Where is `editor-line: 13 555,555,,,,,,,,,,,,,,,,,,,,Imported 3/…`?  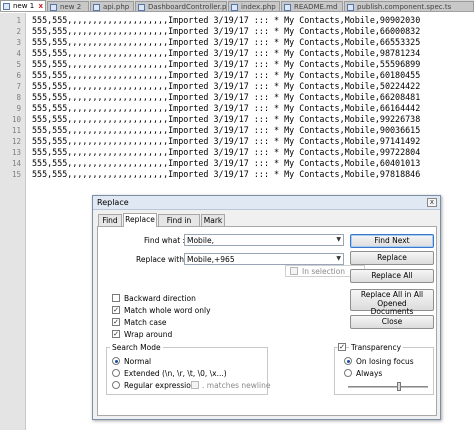
editor-line: 13 555,555,,,,,,,,,,,,,,,,,,,,Imported 3/… is located at coordinates (237, 152).